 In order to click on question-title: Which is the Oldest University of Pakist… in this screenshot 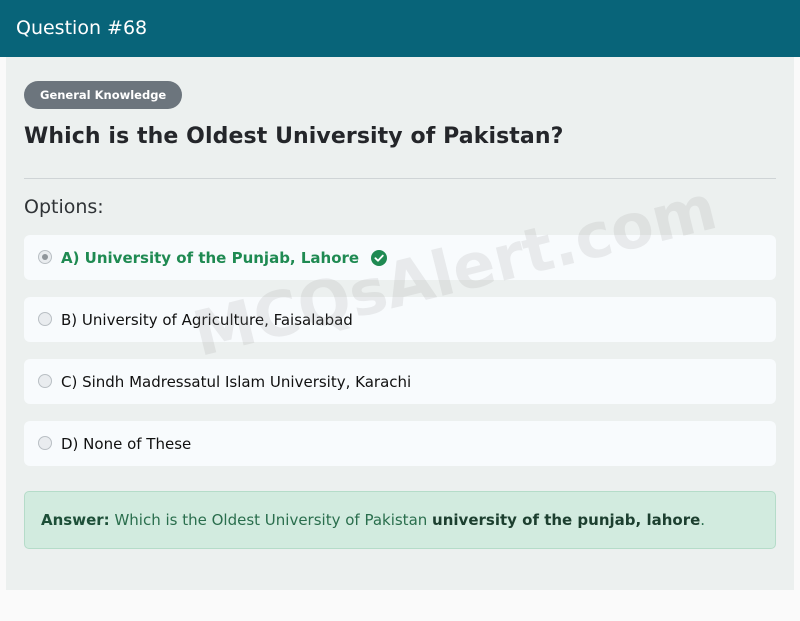, I will do `click(294, 136)`.